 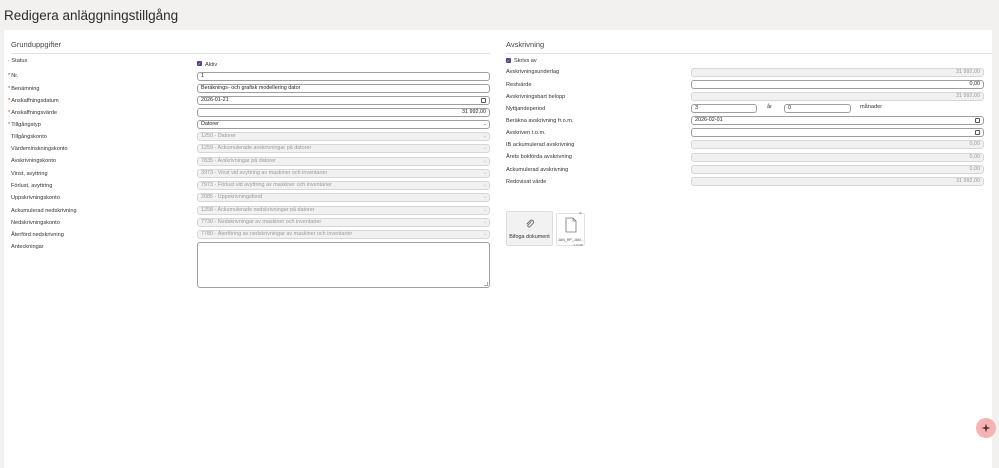 What do you see at coordinates (571, 225) in the screenshot?
I see `document-icon` at bounding box center [571, 225].